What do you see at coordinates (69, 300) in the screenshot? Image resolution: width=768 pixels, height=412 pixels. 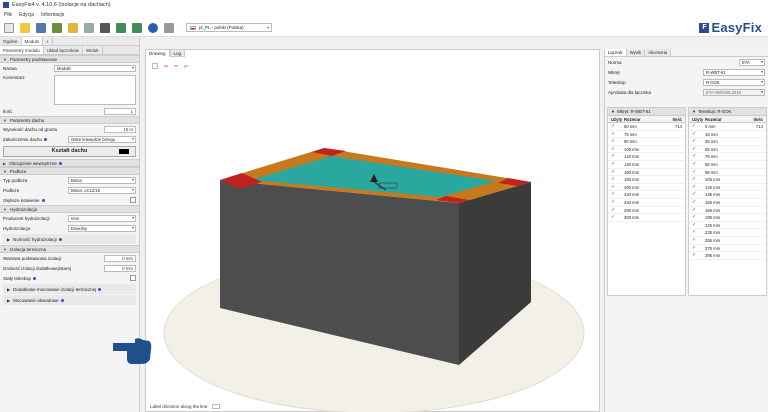 I see `perimeter-row: ▶ Mocowanie obwodowe` at bounding box center [69, 300].